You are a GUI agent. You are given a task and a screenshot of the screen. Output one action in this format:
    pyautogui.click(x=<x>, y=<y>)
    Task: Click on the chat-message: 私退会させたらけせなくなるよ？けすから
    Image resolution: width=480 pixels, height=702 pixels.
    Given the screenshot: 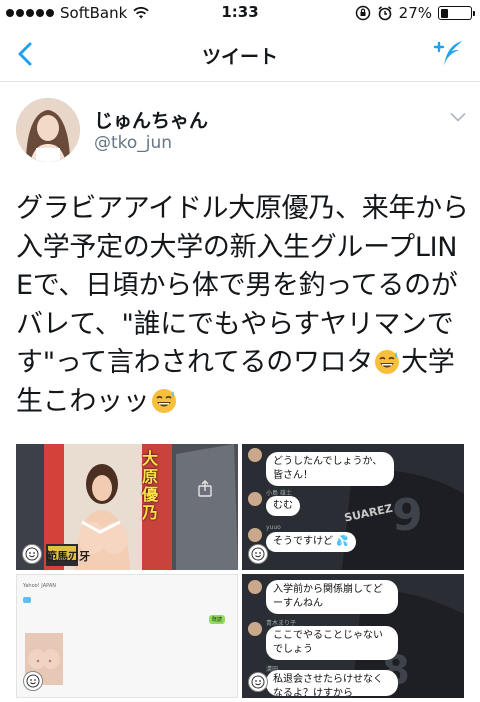 What is the action you would take?
    pyautogui.click(x=332, y=683)
    